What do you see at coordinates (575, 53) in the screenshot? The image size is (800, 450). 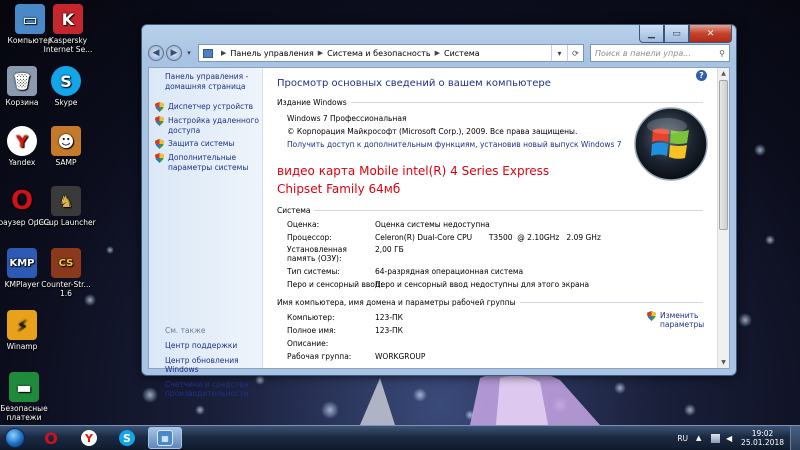 I see `refresh-icon: ⟳` at bounding box center [575, 53].